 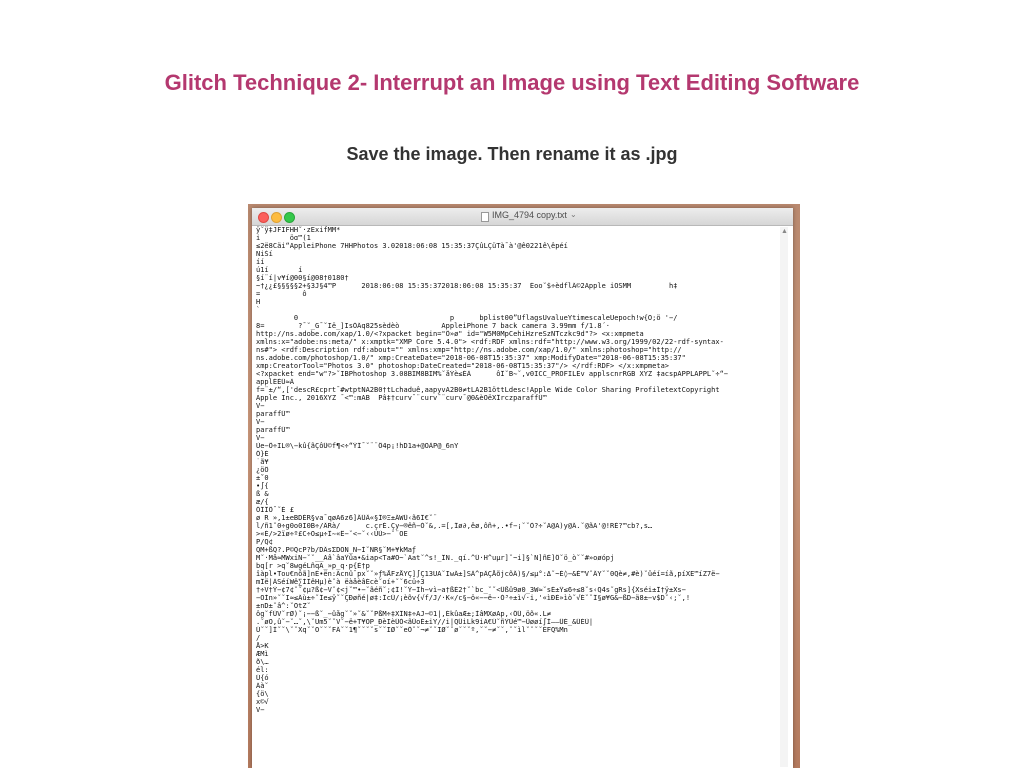 What do you see at coordinates (784, 497) in the screenshot?
I see `vertical-scrollbar` at bounding box center [784, 497].